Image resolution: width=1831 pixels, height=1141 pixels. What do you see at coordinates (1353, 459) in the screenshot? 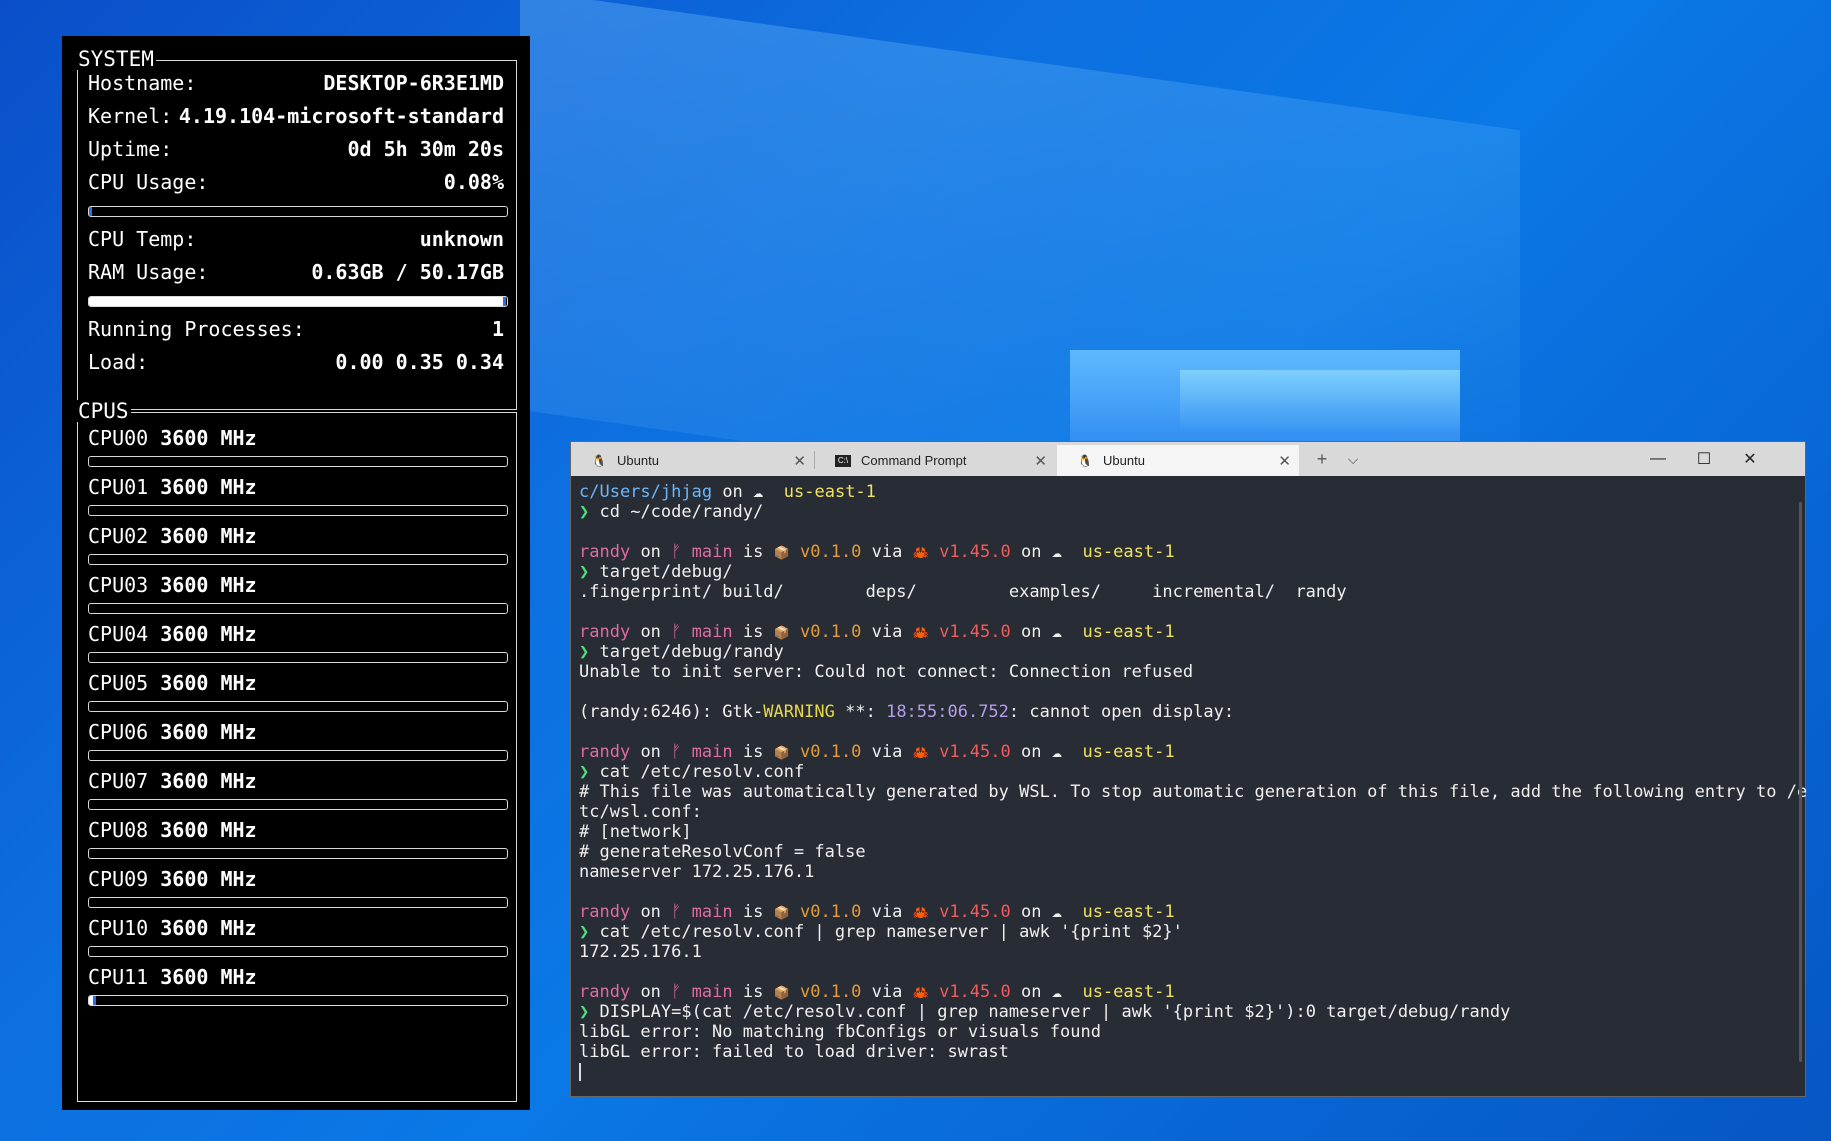
I see `tab-dropdown-button: ⌵` at bounding box center [1353, 459].